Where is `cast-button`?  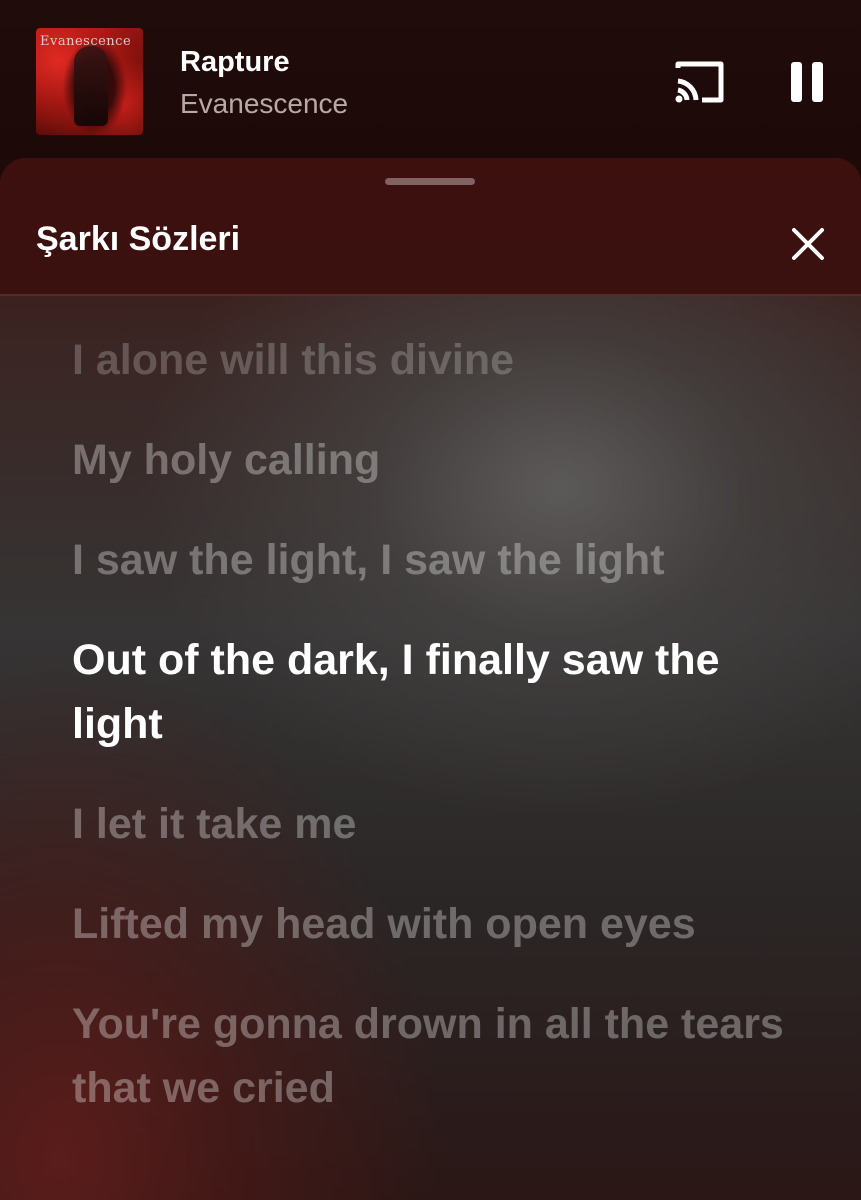
cast-button is located at coordinates (699, 82).